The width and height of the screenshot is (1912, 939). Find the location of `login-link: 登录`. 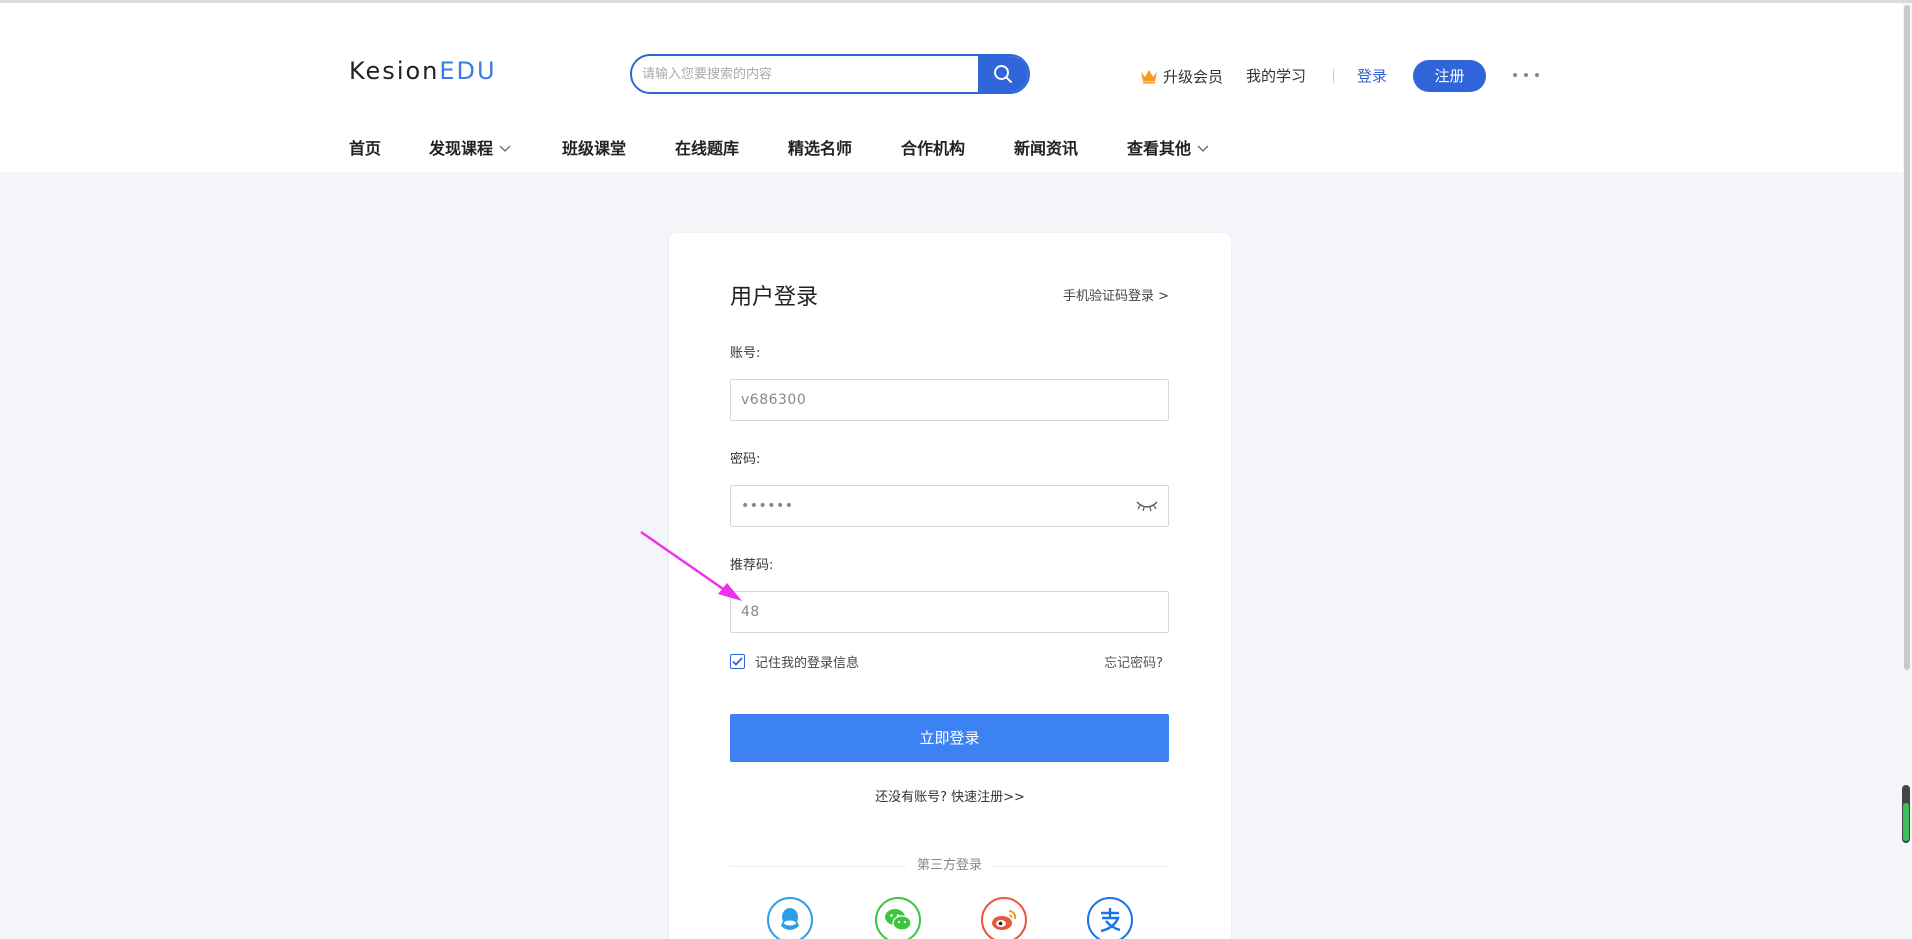

login-link: 登录 is located at coordinates (1372, 76).